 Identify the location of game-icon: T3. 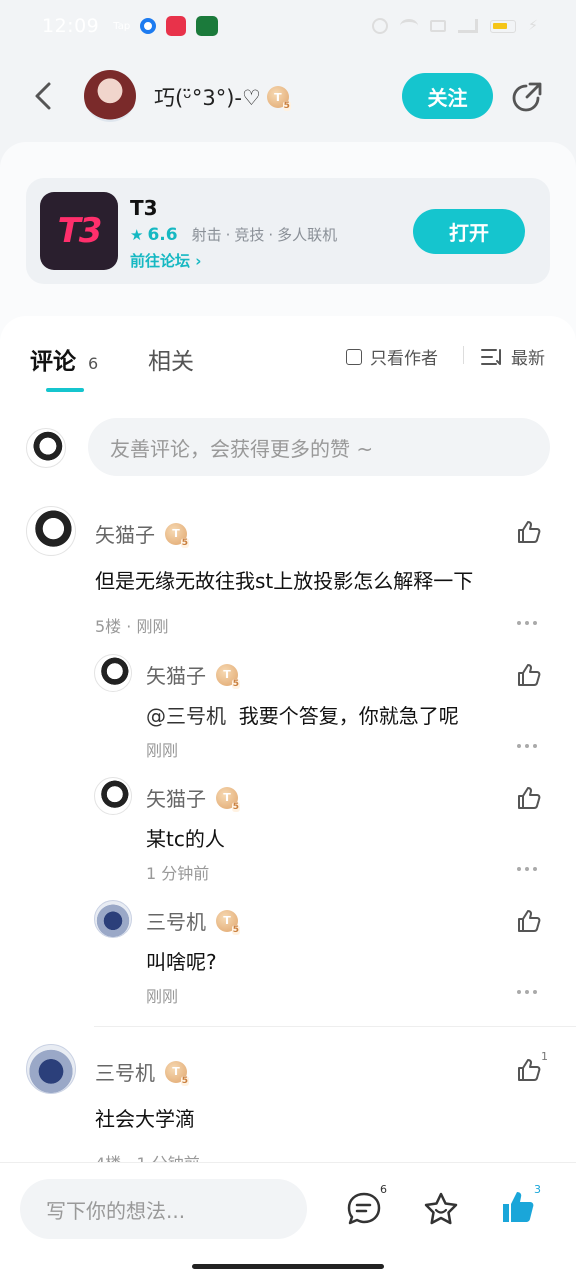
(79, 231).